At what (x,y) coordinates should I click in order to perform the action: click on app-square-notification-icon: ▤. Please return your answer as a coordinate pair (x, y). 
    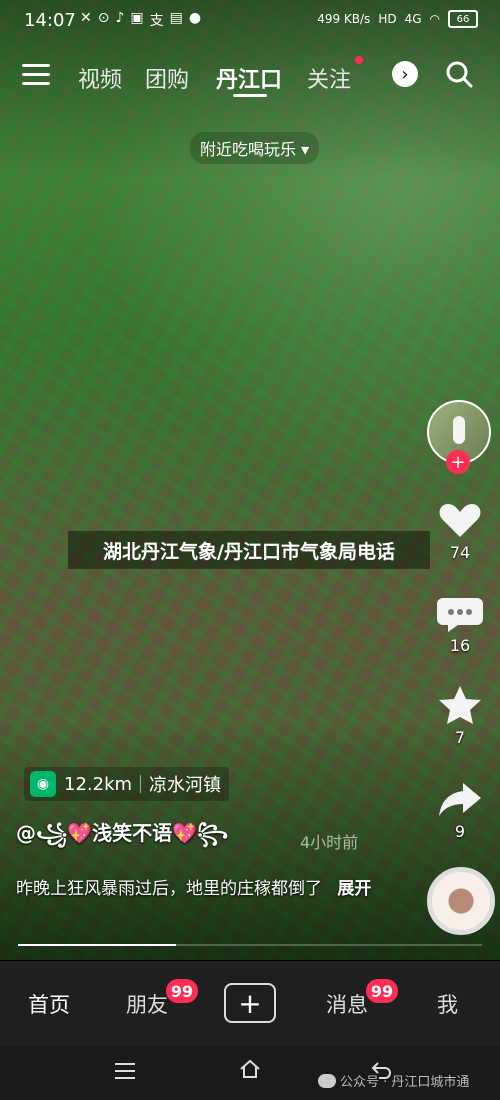
    Looking at the image, I should click on (176, 18).